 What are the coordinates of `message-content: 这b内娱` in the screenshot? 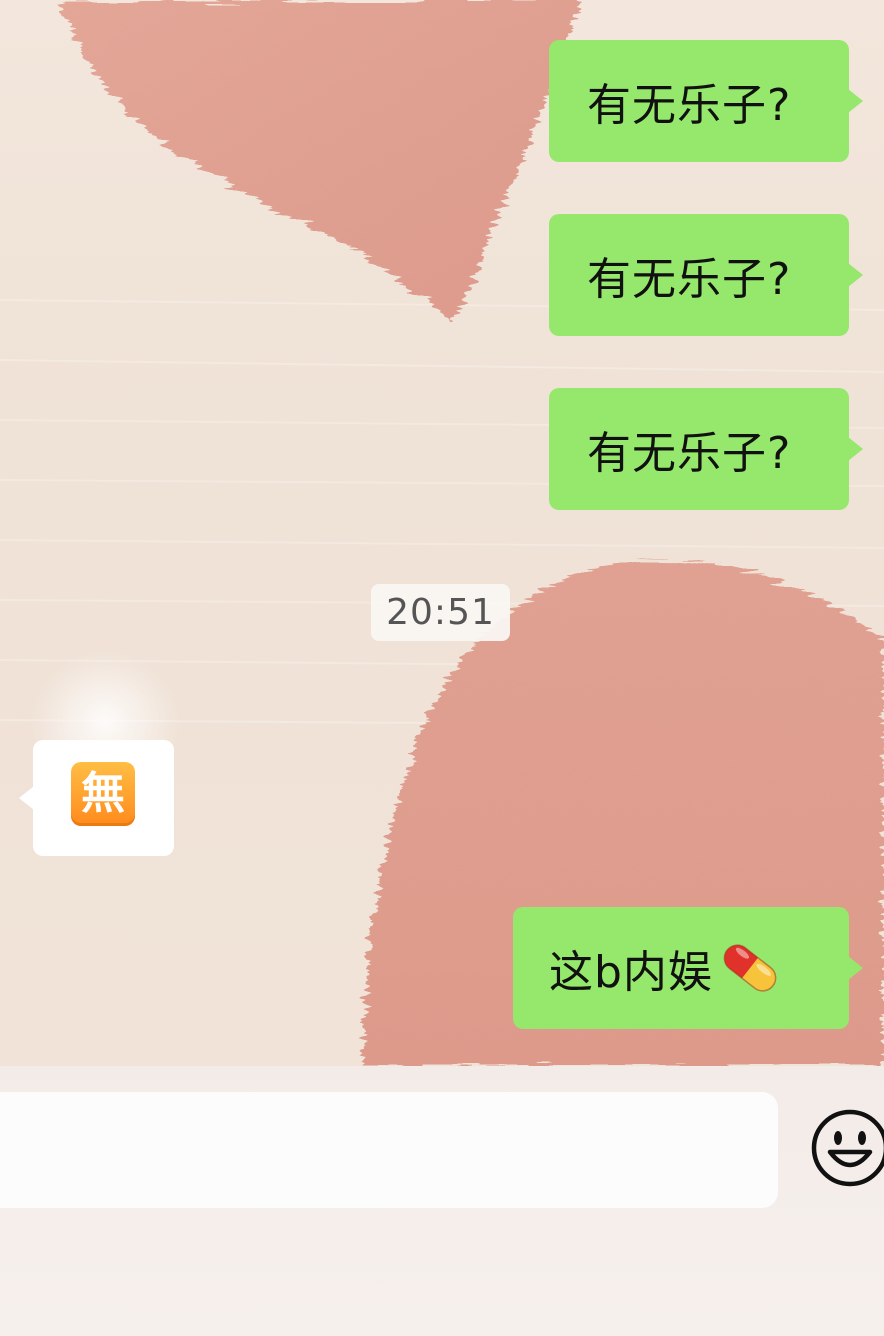 It's located at (666, 968).